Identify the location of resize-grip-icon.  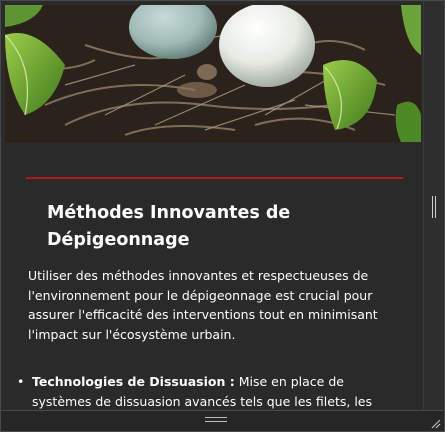
(435, 423).